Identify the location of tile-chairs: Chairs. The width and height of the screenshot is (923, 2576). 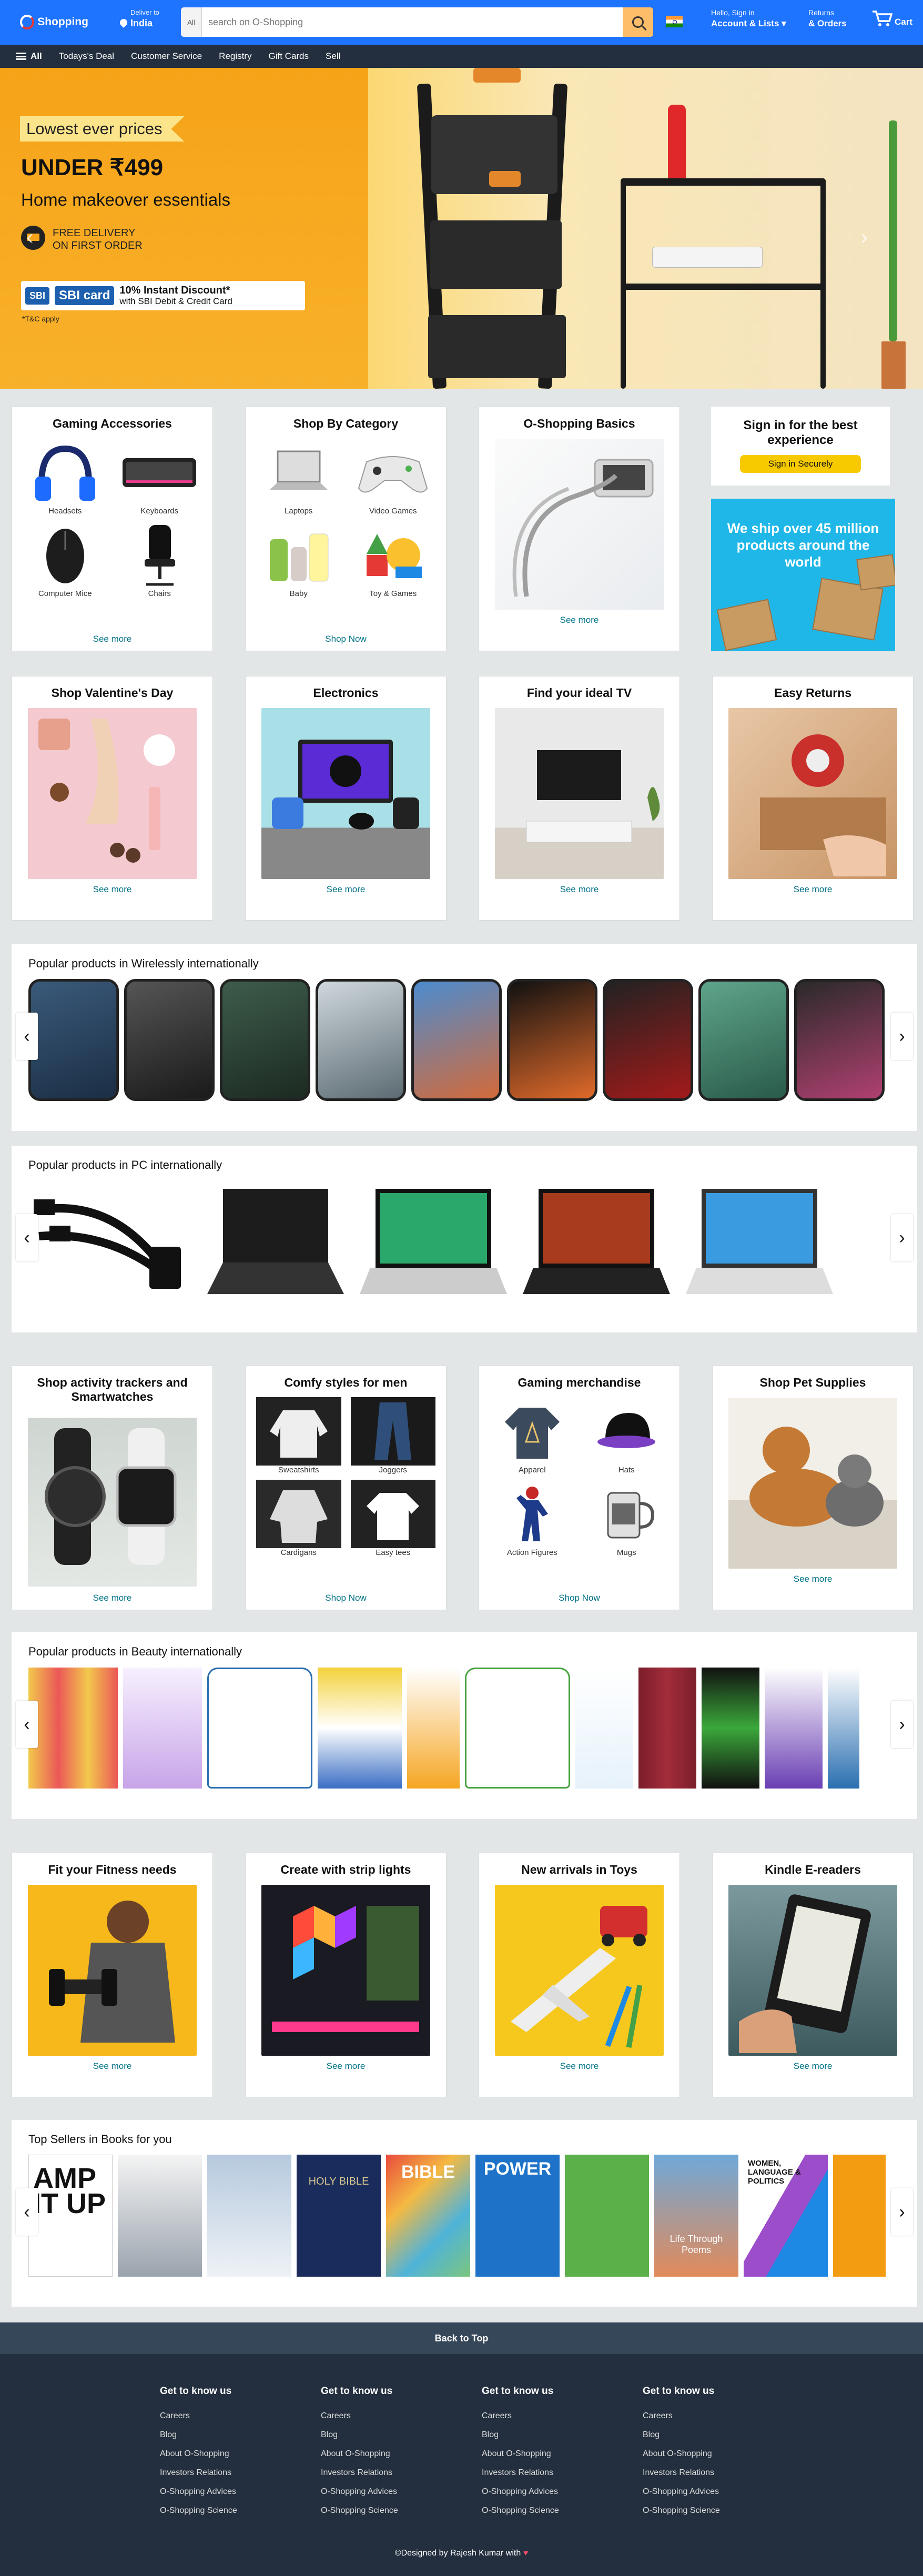
(159, 559).